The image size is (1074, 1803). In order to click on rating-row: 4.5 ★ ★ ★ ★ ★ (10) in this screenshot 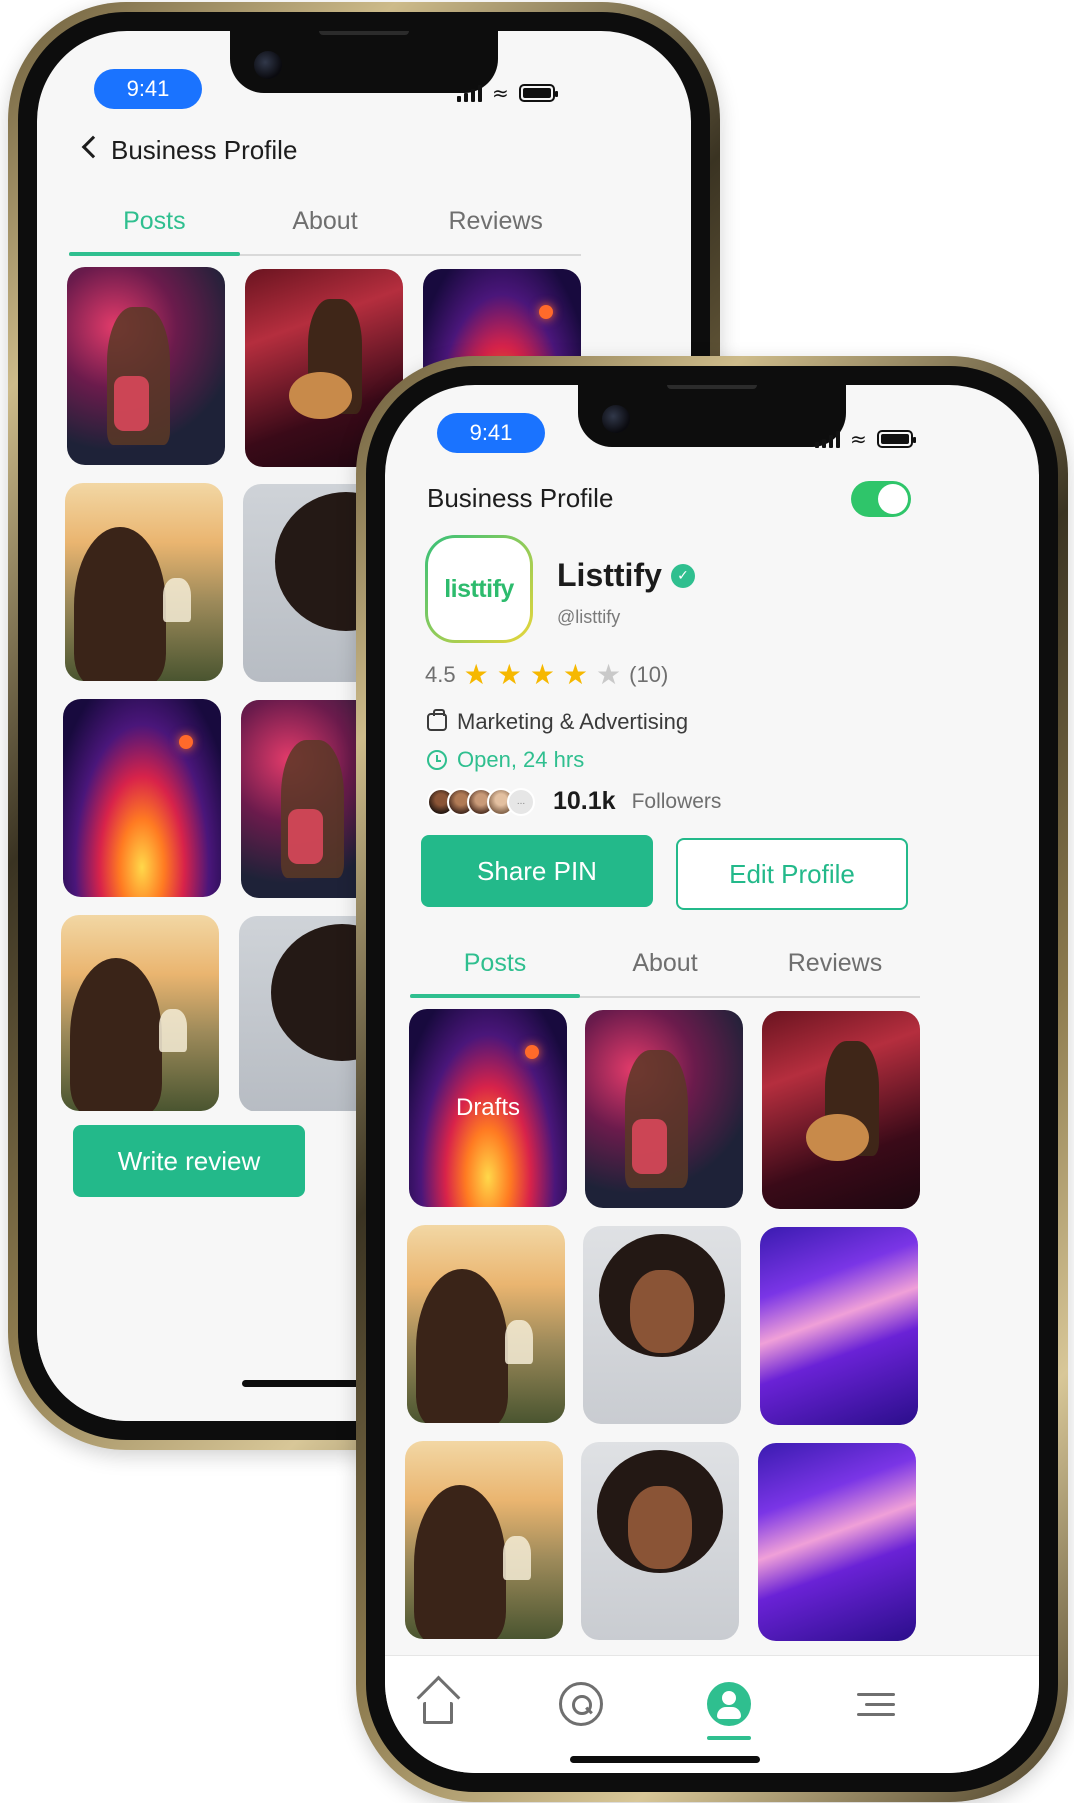, I will do `click(546, 675)`.